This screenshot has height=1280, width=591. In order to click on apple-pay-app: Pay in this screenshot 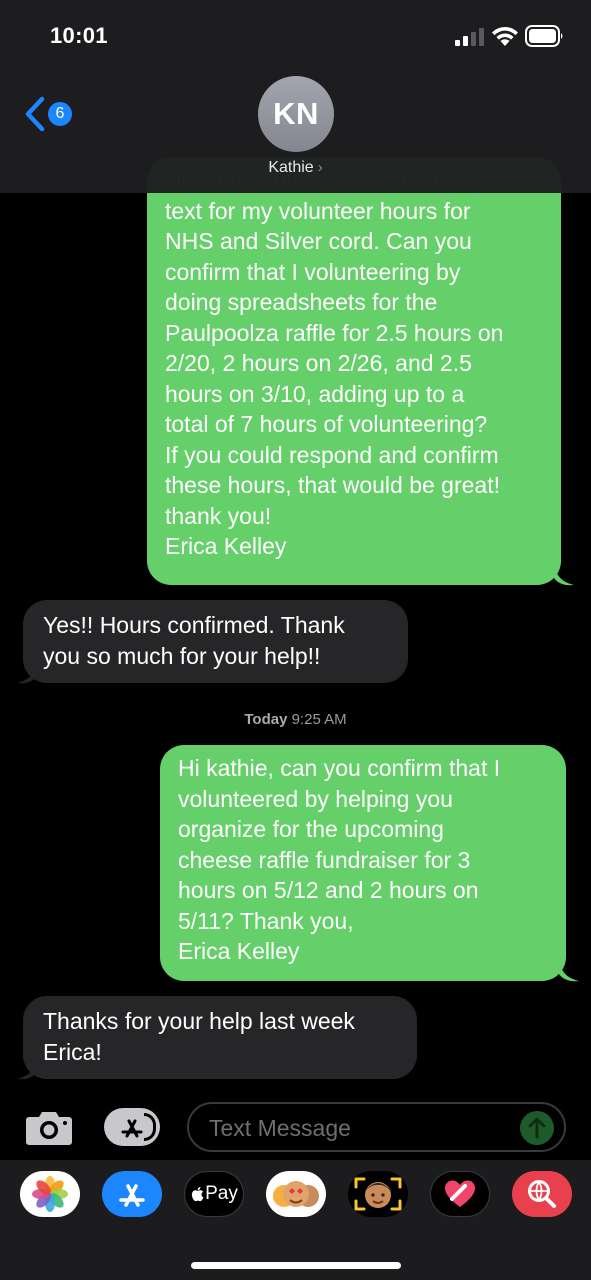, I will do `click(214, 1194)`.